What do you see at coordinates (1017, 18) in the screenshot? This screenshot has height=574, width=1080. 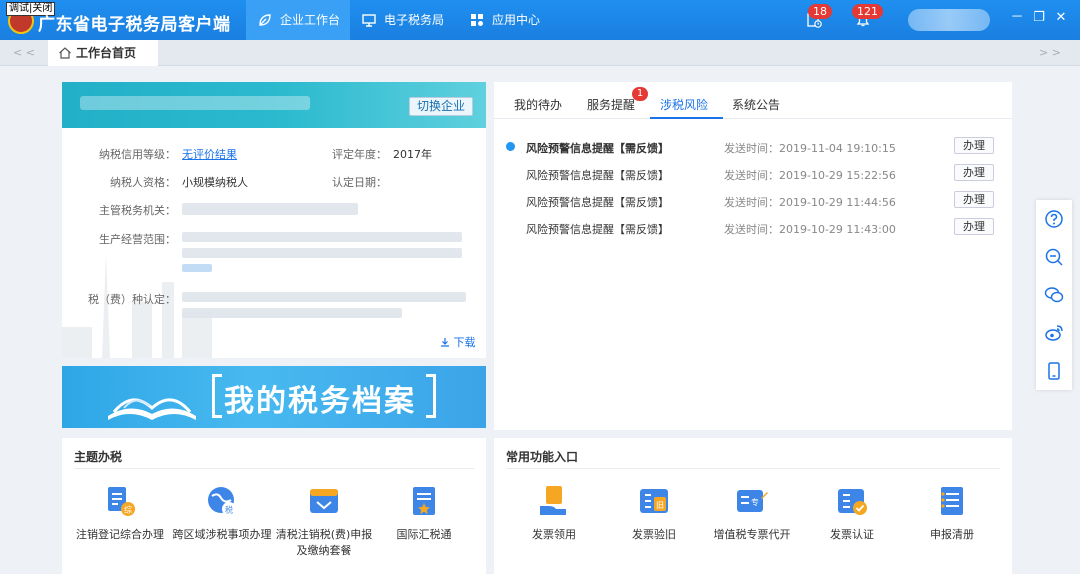 I see `minimize-button: －` at bounding box center [1017, 18].